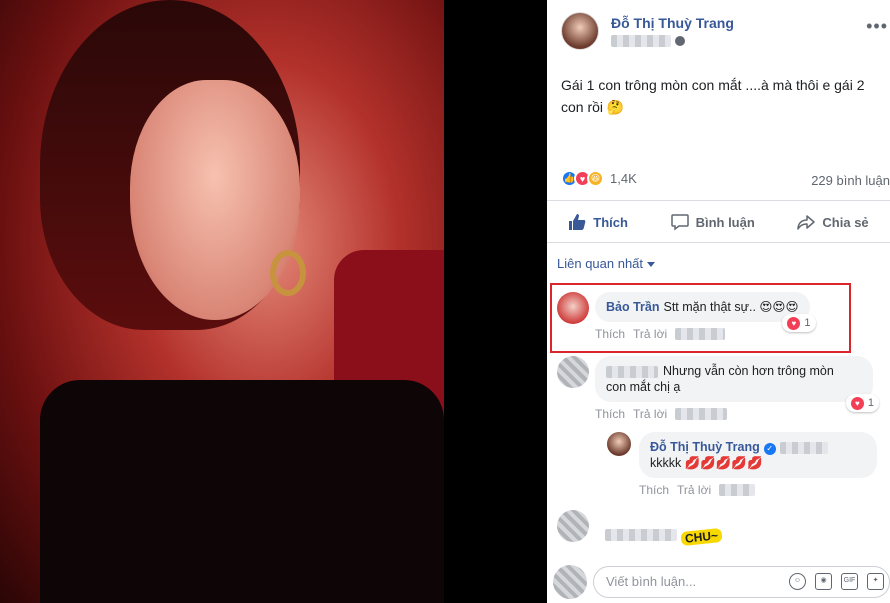  Describe the element at coordinates (619, 444) in the screenshot. I see `replier-avatar` at that location.